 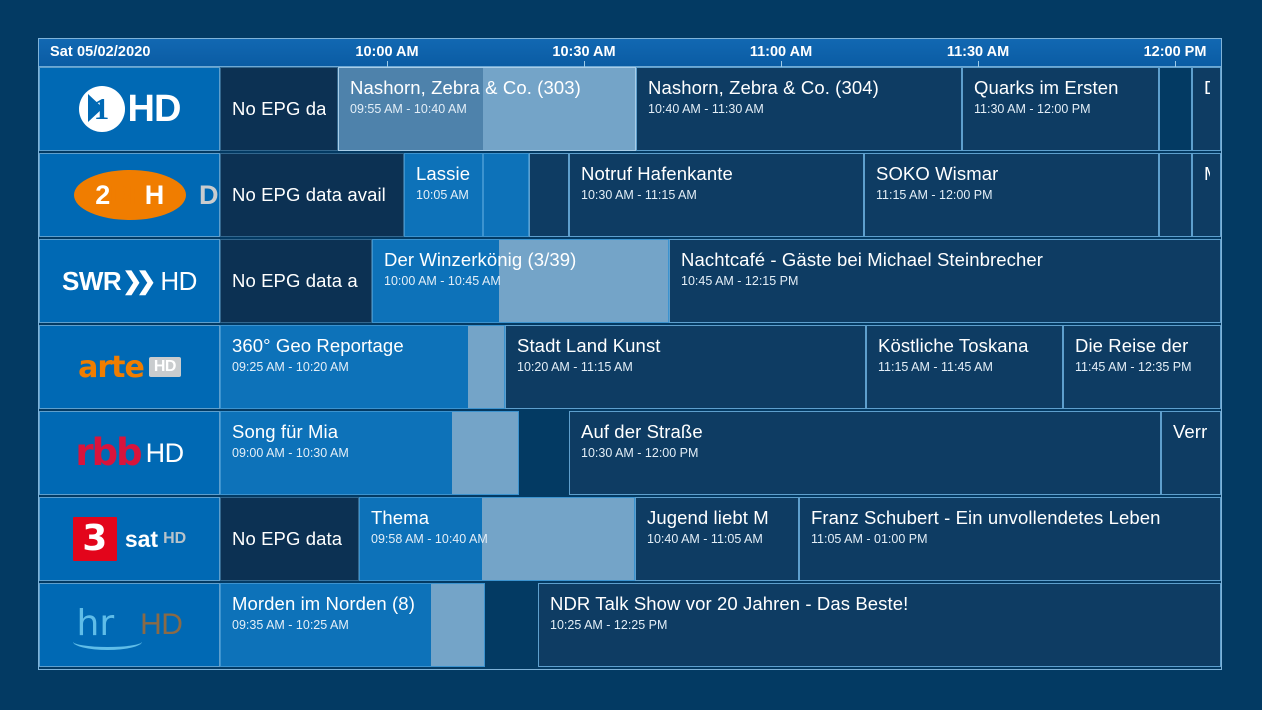 What do you see at coordinates (740, 281) in the screenshot?
I see `program-time: 10:45 AM - 12:15 PM` at bounding box center [740, 281].